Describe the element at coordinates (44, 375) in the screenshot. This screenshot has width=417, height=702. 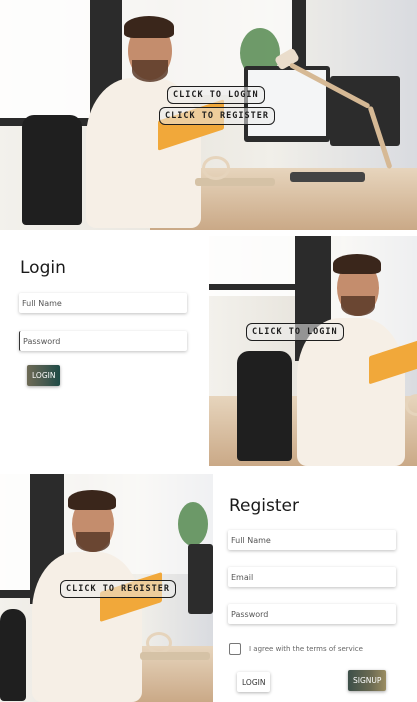
I see `login-button: LOGIN` at that location.